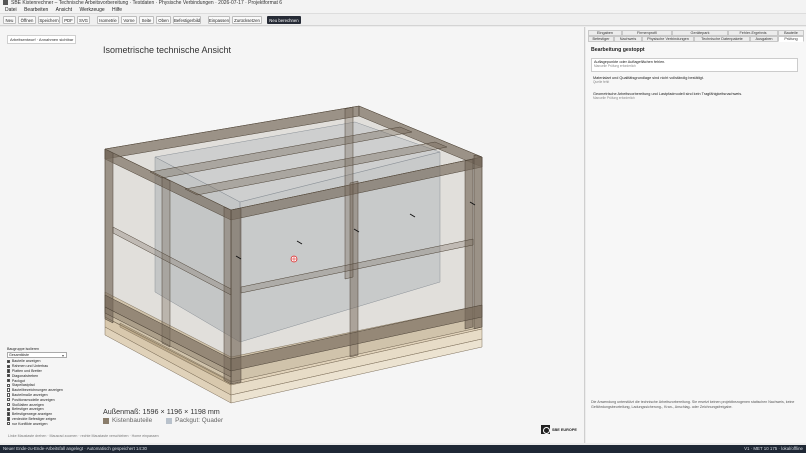  I want to click on menu-datei: Datei, so click(11, 10).